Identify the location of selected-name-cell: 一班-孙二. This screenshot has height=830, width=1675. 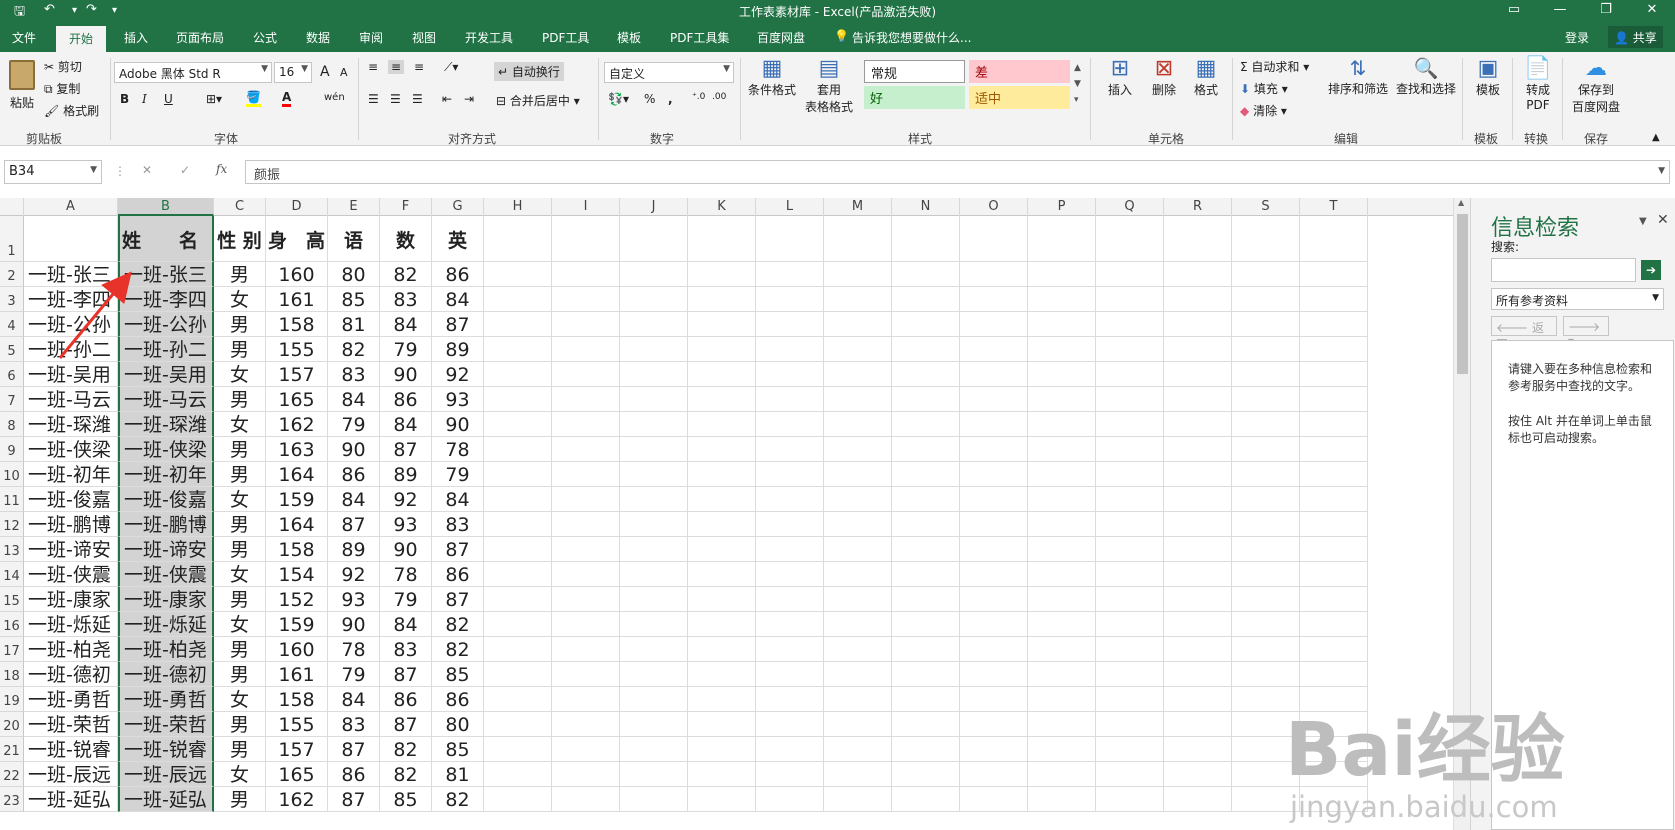
(166, 349).